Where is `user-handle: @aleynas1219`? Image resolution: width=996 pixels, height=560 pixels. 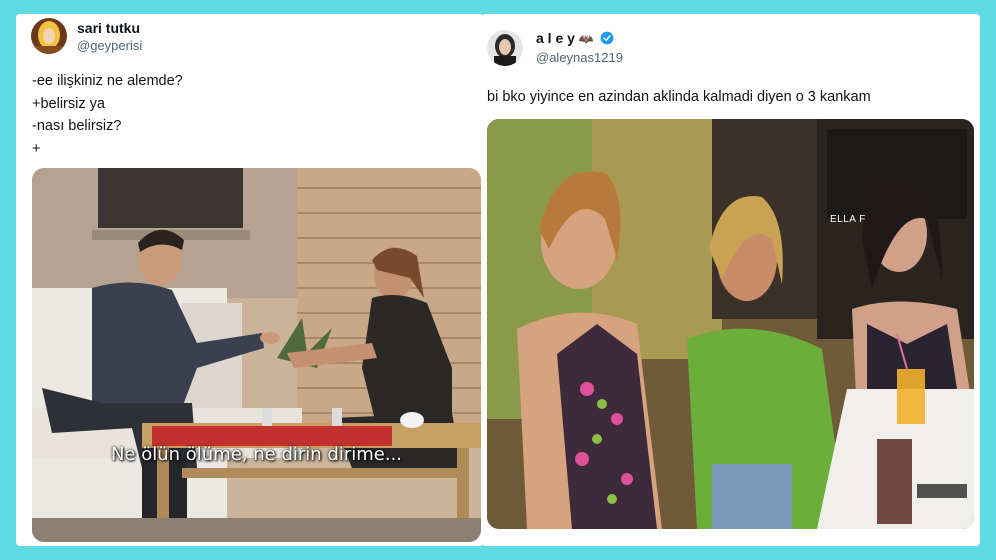 user-handle: @aleynas1219 is located at coordinates (579, 57).